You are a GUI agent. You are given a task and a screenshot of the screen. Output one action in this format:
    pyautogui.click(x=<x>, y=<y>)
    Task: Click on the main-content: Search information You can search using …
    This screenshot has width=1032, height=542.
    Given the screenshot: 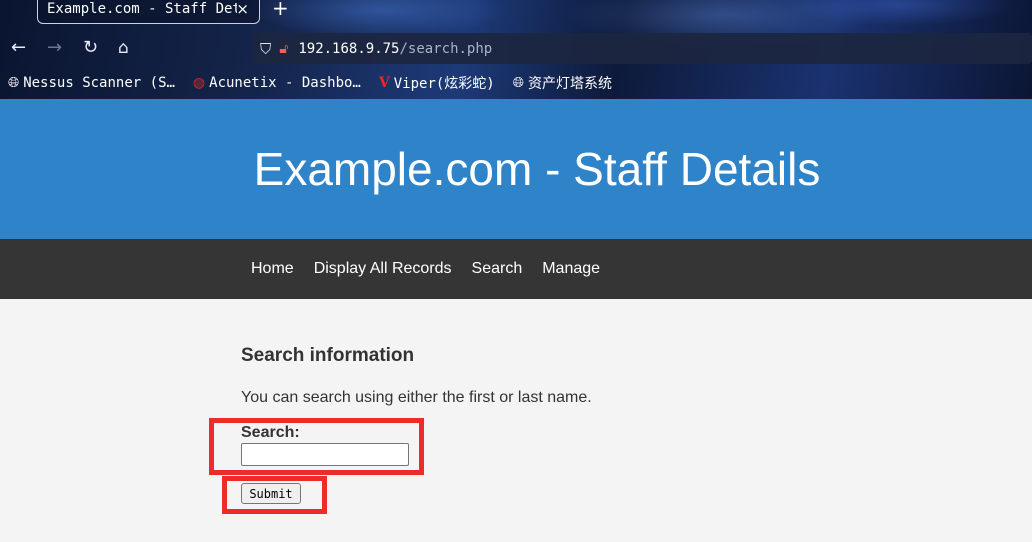 What is the action you would take?
    pyautogui.click(x=521, y=375)
    